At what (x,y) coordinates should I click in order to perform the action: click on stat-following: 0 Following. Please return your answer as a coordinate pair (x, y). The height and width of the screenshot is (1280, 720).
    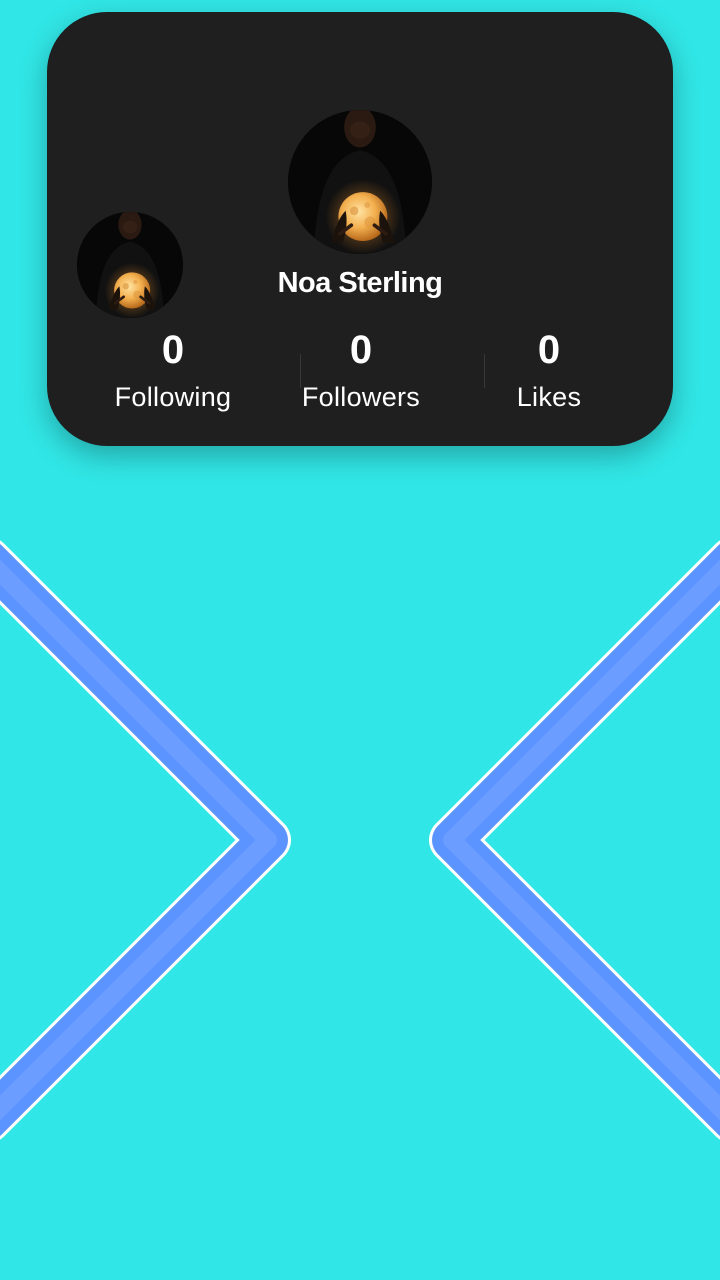
    Looking at the image, I should click on (173, 375).